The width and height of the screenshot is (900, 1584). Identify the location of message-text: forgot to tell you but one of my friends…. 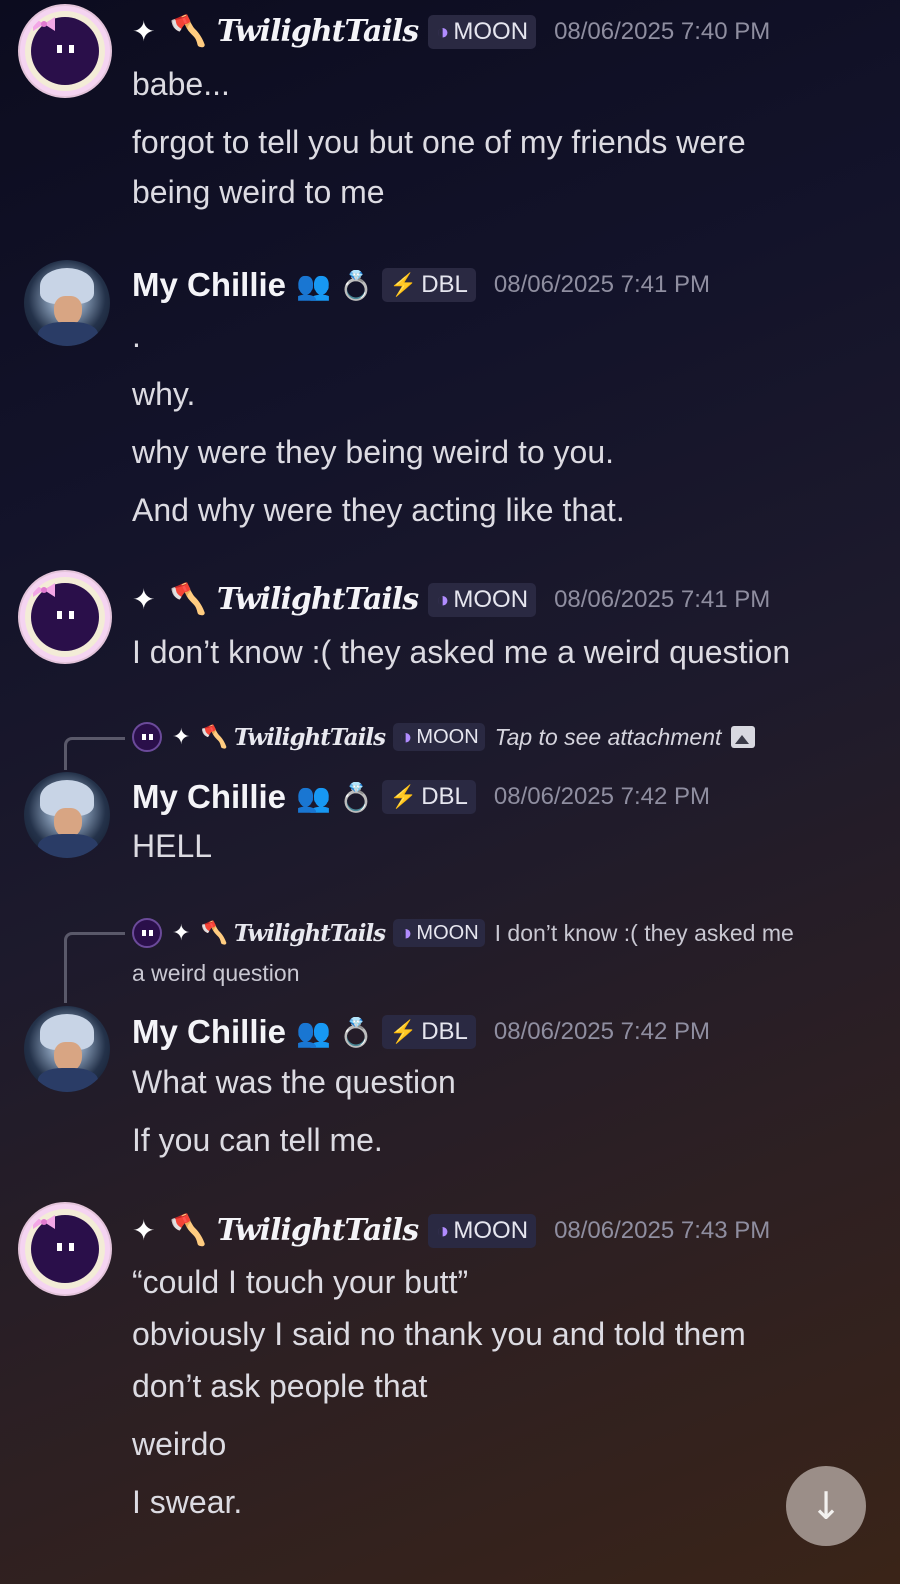
(439, 142).